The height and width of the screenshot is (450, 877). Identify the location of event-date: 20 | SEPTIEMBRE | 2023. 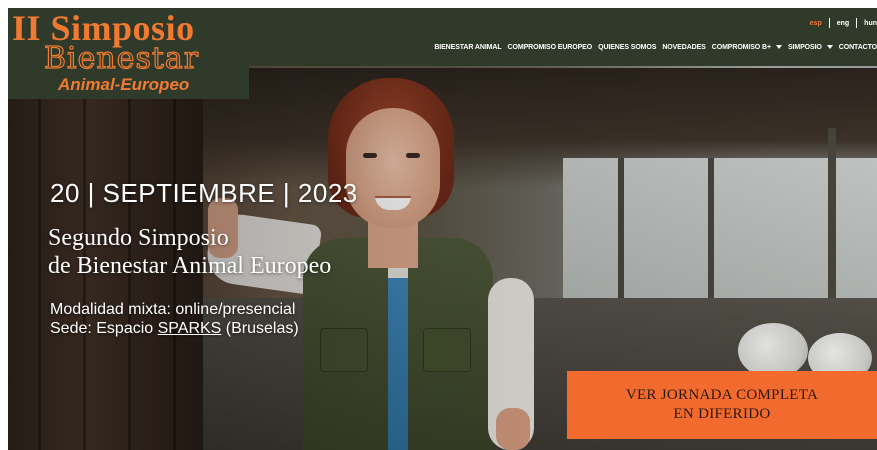
(204, 193).